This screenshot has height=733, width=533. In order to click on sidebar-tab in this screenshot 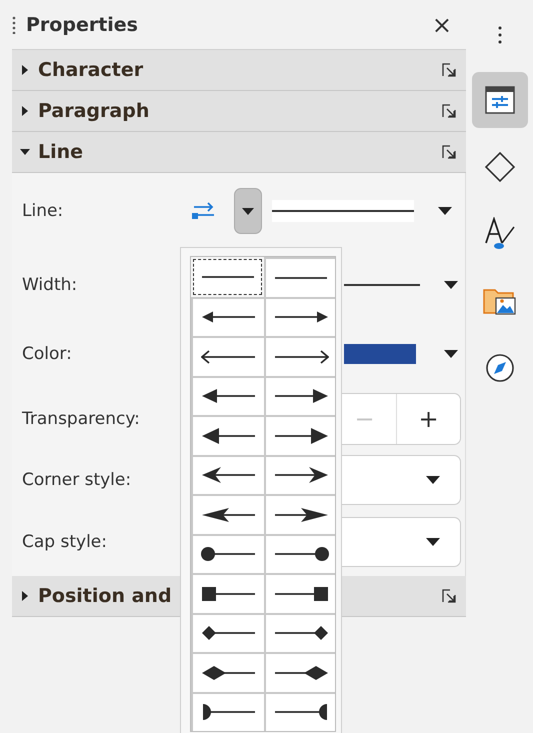, I will do `click(500, 100)`.